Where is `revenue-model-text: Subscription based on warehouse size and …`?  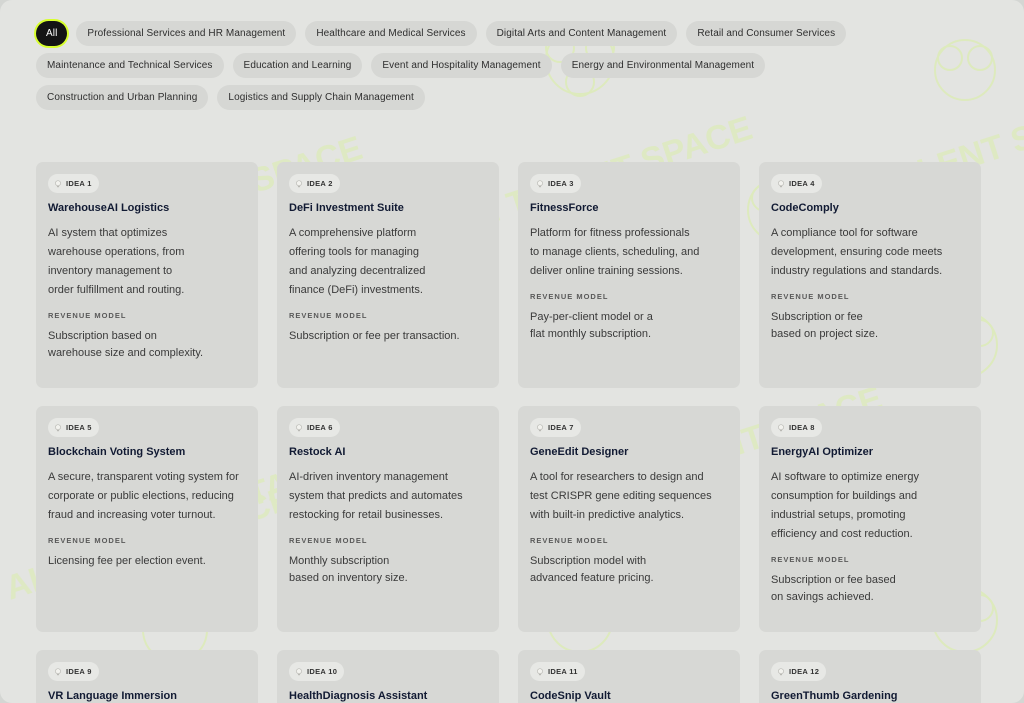 revenue-model-text: Subscription based on warehouse size and … is located at coordinates (147, 345).